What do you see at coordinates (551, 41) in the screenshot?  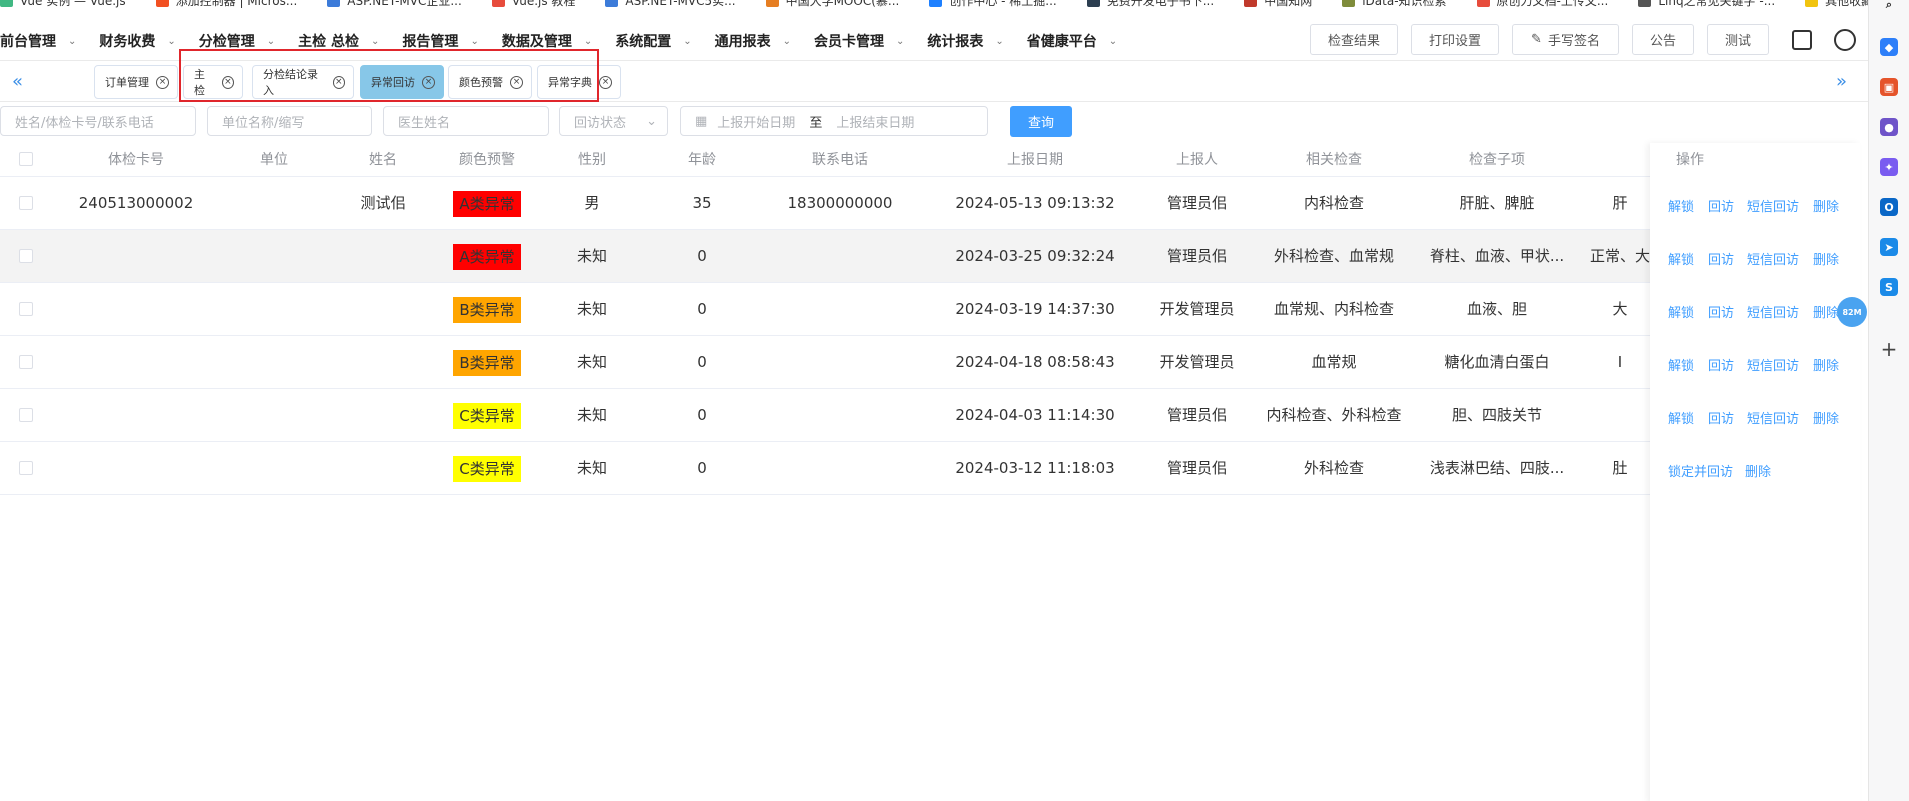 I see `nav-menu-item: 数据及管理 ⌄` at bounding box center [551, 41].